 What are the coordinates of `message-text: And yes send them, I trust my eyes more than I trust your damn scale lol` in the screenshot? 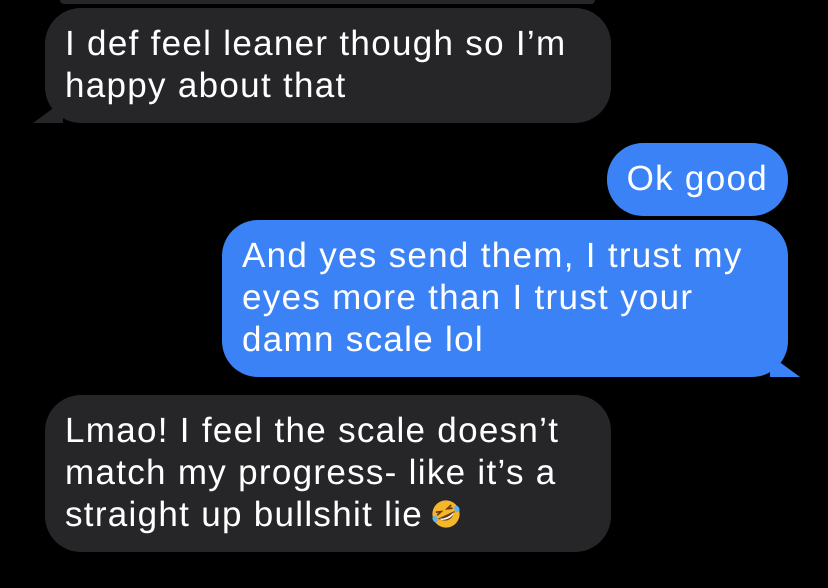 It's located at (492, 297).